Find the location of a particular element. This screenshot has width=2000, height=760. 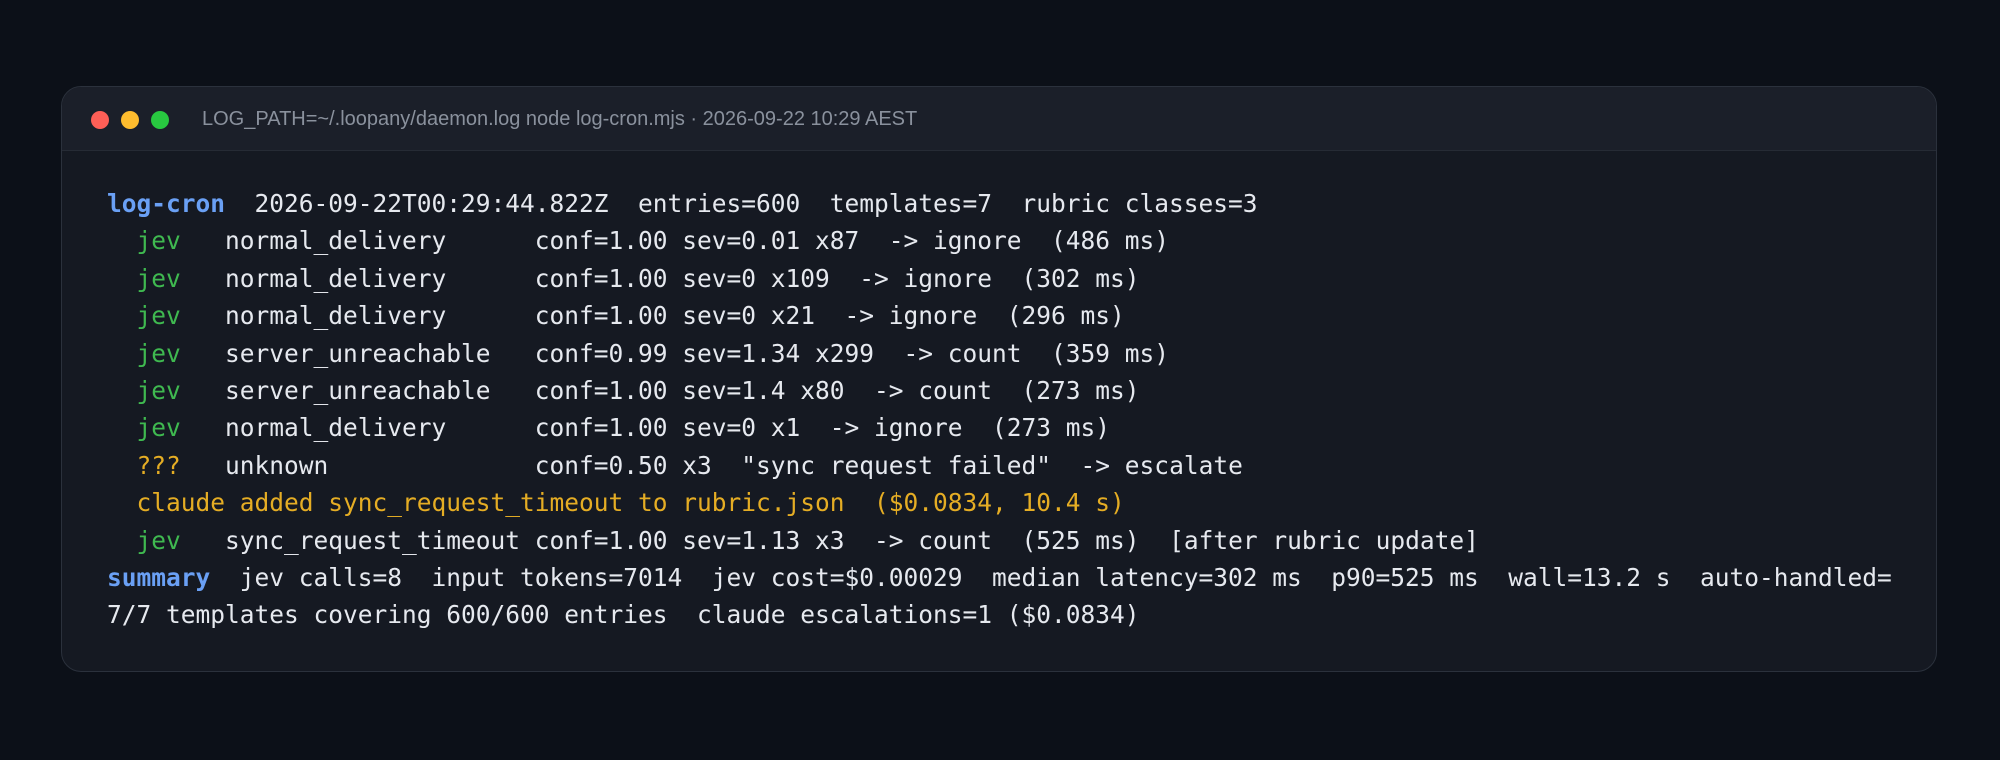

minimize-window-button is located at coordinates (130, 120).